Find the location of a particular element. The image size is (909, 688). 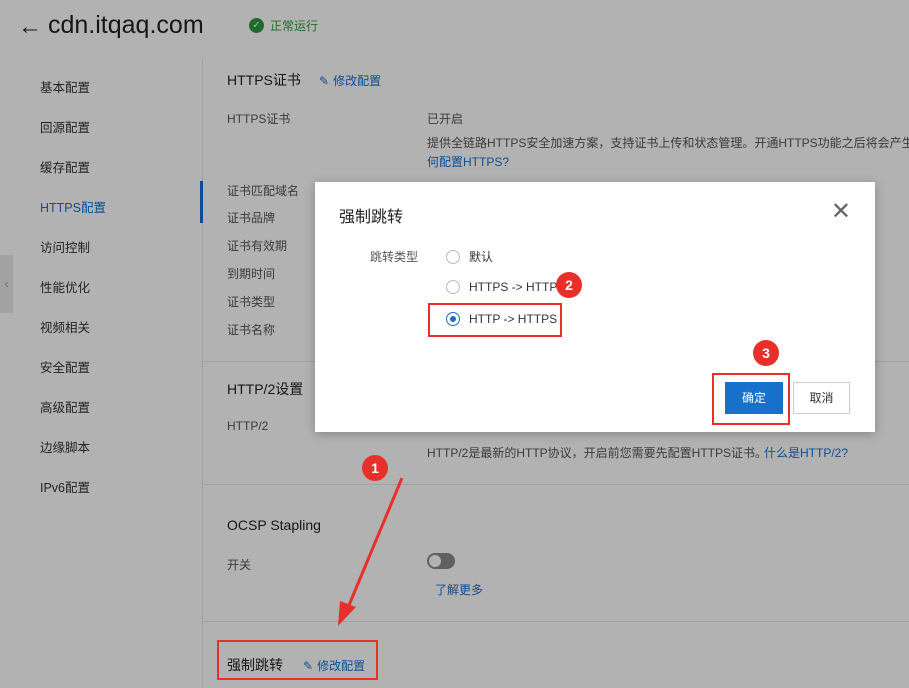

annotation-badge-2: 2 is located at coordinates (569, 285).